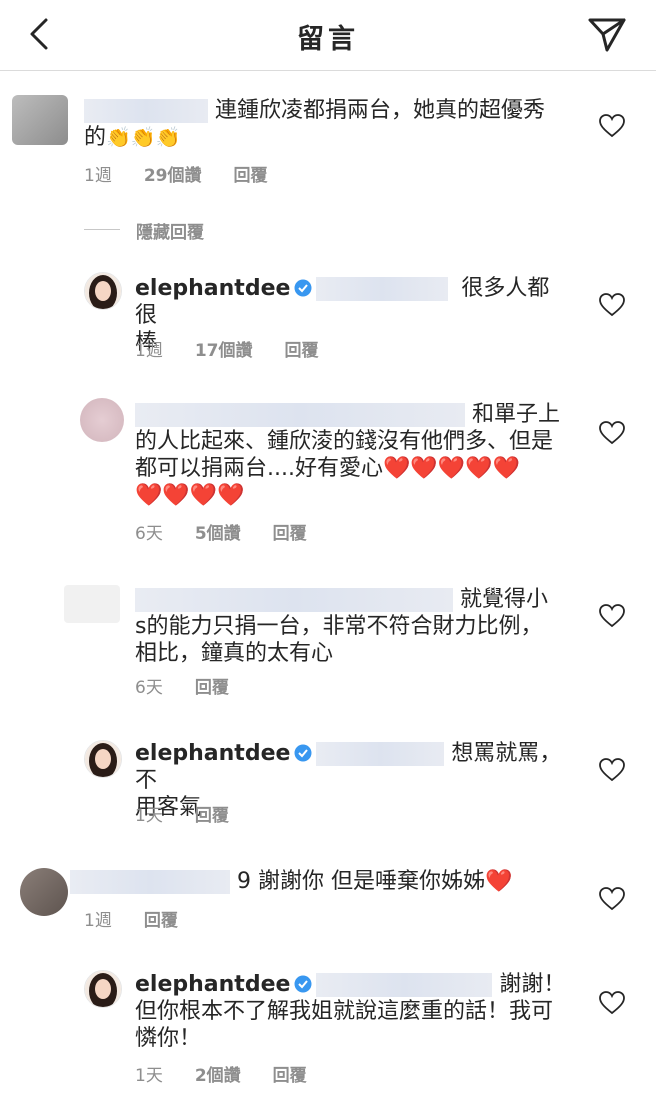  What do you see at coordinates (532, 984) in the screenshot?
I see `comment-body: 謝謝！` at bounding box center [532, 984].